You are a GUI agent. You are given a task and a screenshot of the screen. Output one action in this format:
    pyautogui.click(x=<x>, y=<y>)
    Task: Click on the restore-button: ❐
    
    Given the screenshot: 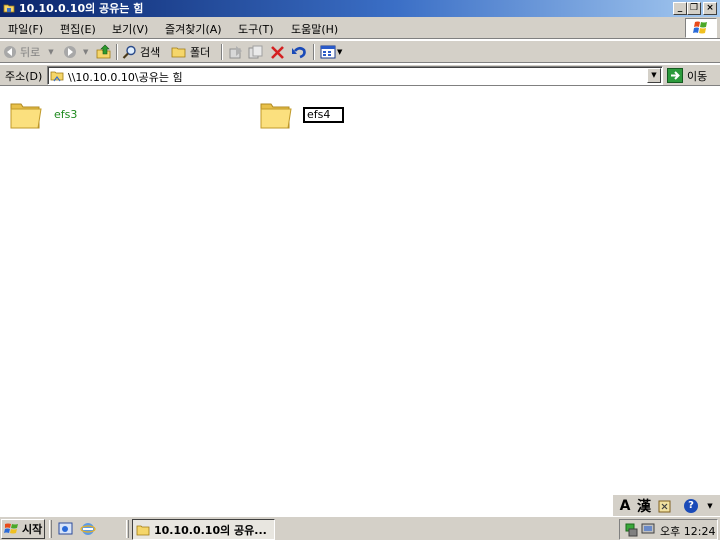 What is the action you would take?
    pyautogui.click(x=694, y=8)
    